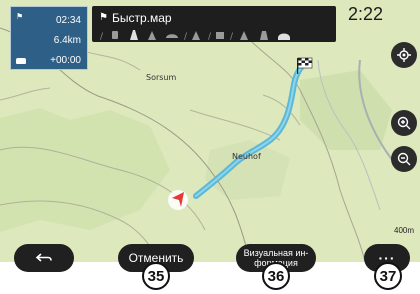  What do you see at coordinates (142, 18) in the screenshot?
I see `route-type-title: Быстр.мар` at bounding box center [142, 18].